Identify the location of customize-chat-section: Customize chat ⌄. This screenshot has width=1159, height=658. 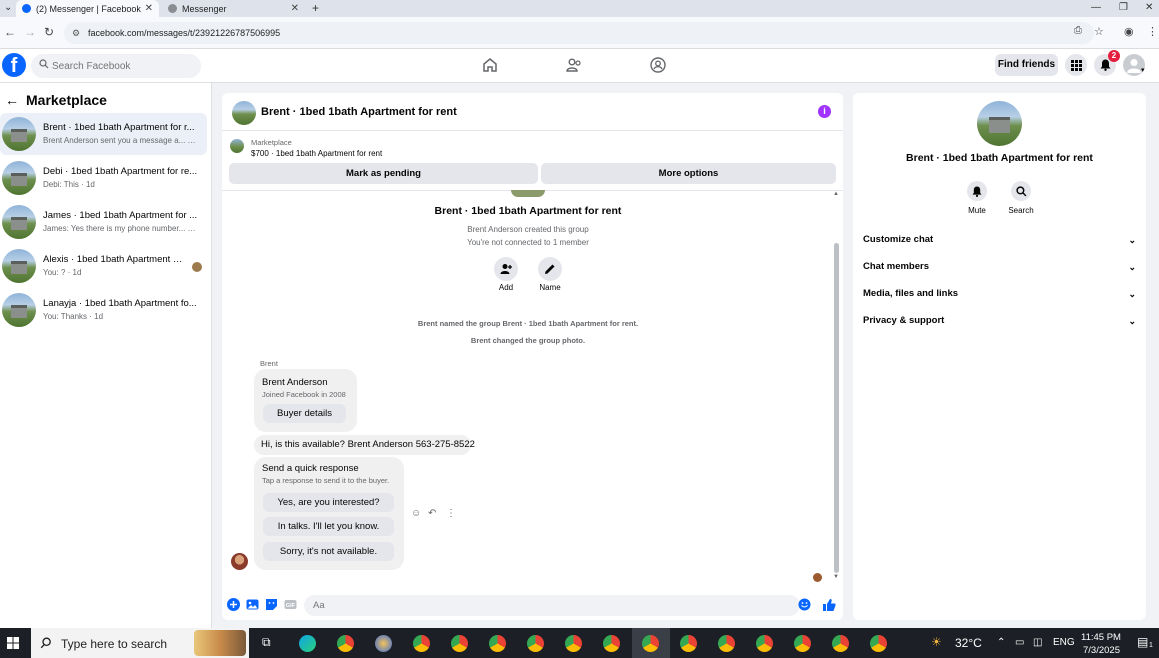
(999, 240).